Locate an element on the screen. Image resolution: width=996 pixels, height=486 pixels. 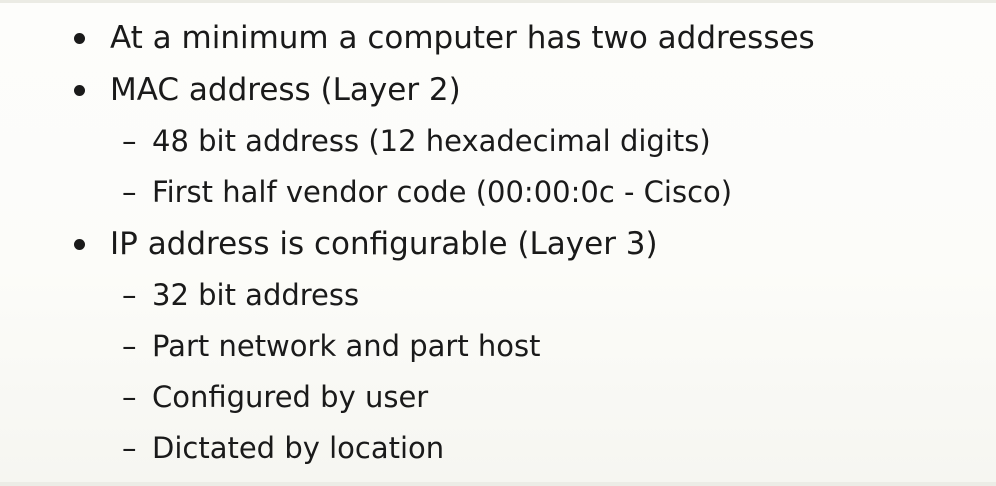
sub-bullet-item: – Dictated by location is located at coordinates (498, 448).